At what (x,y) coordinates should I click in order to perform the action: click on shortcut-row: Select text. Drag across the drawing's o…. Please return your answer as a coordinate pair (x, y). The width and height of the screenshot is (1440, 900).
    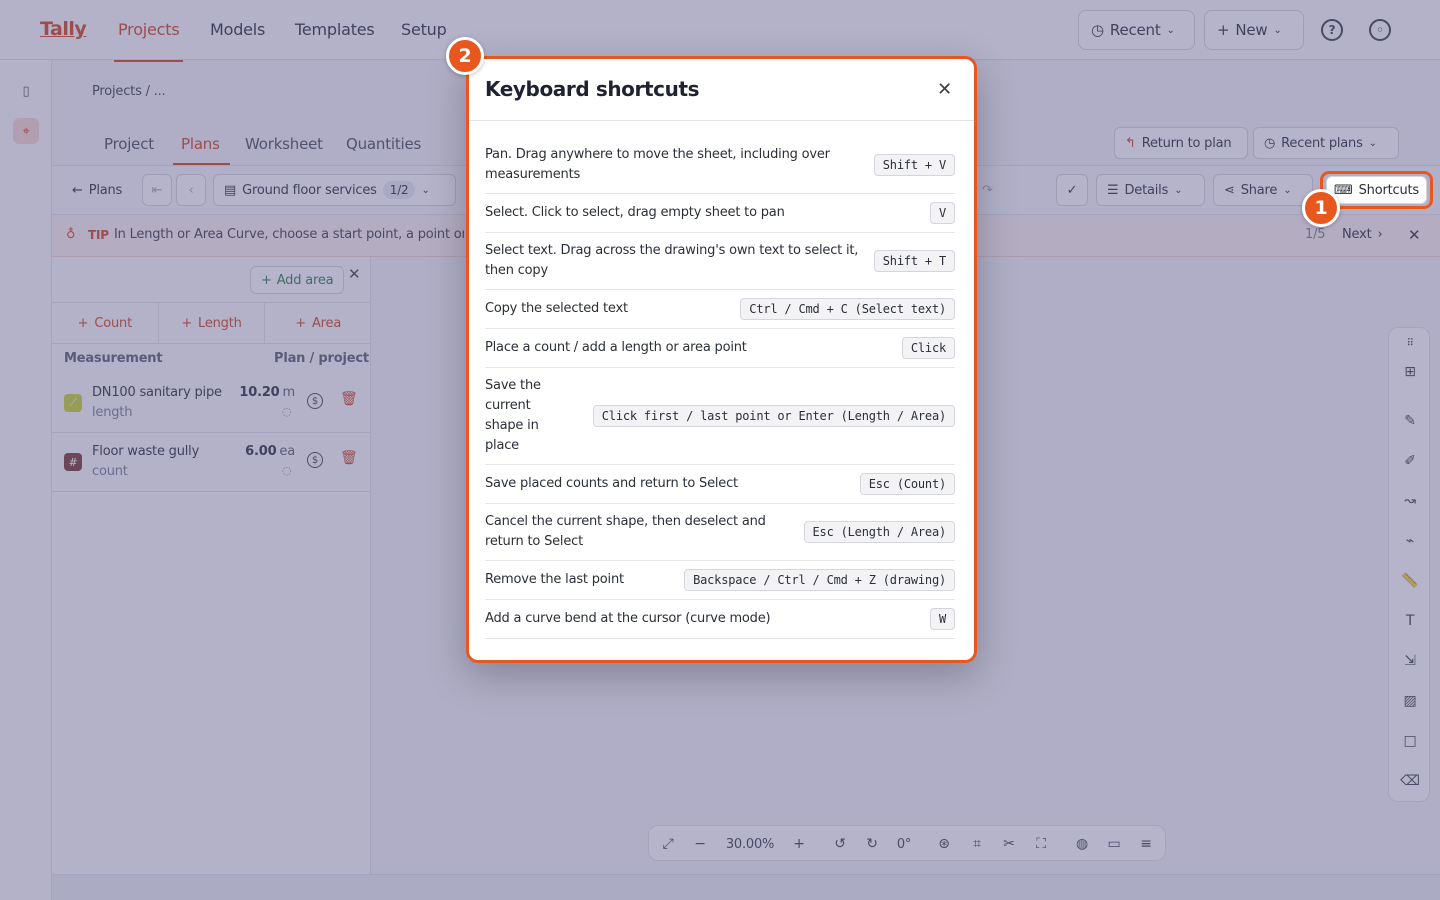
    Looking at the image, I should click on (720, 261).